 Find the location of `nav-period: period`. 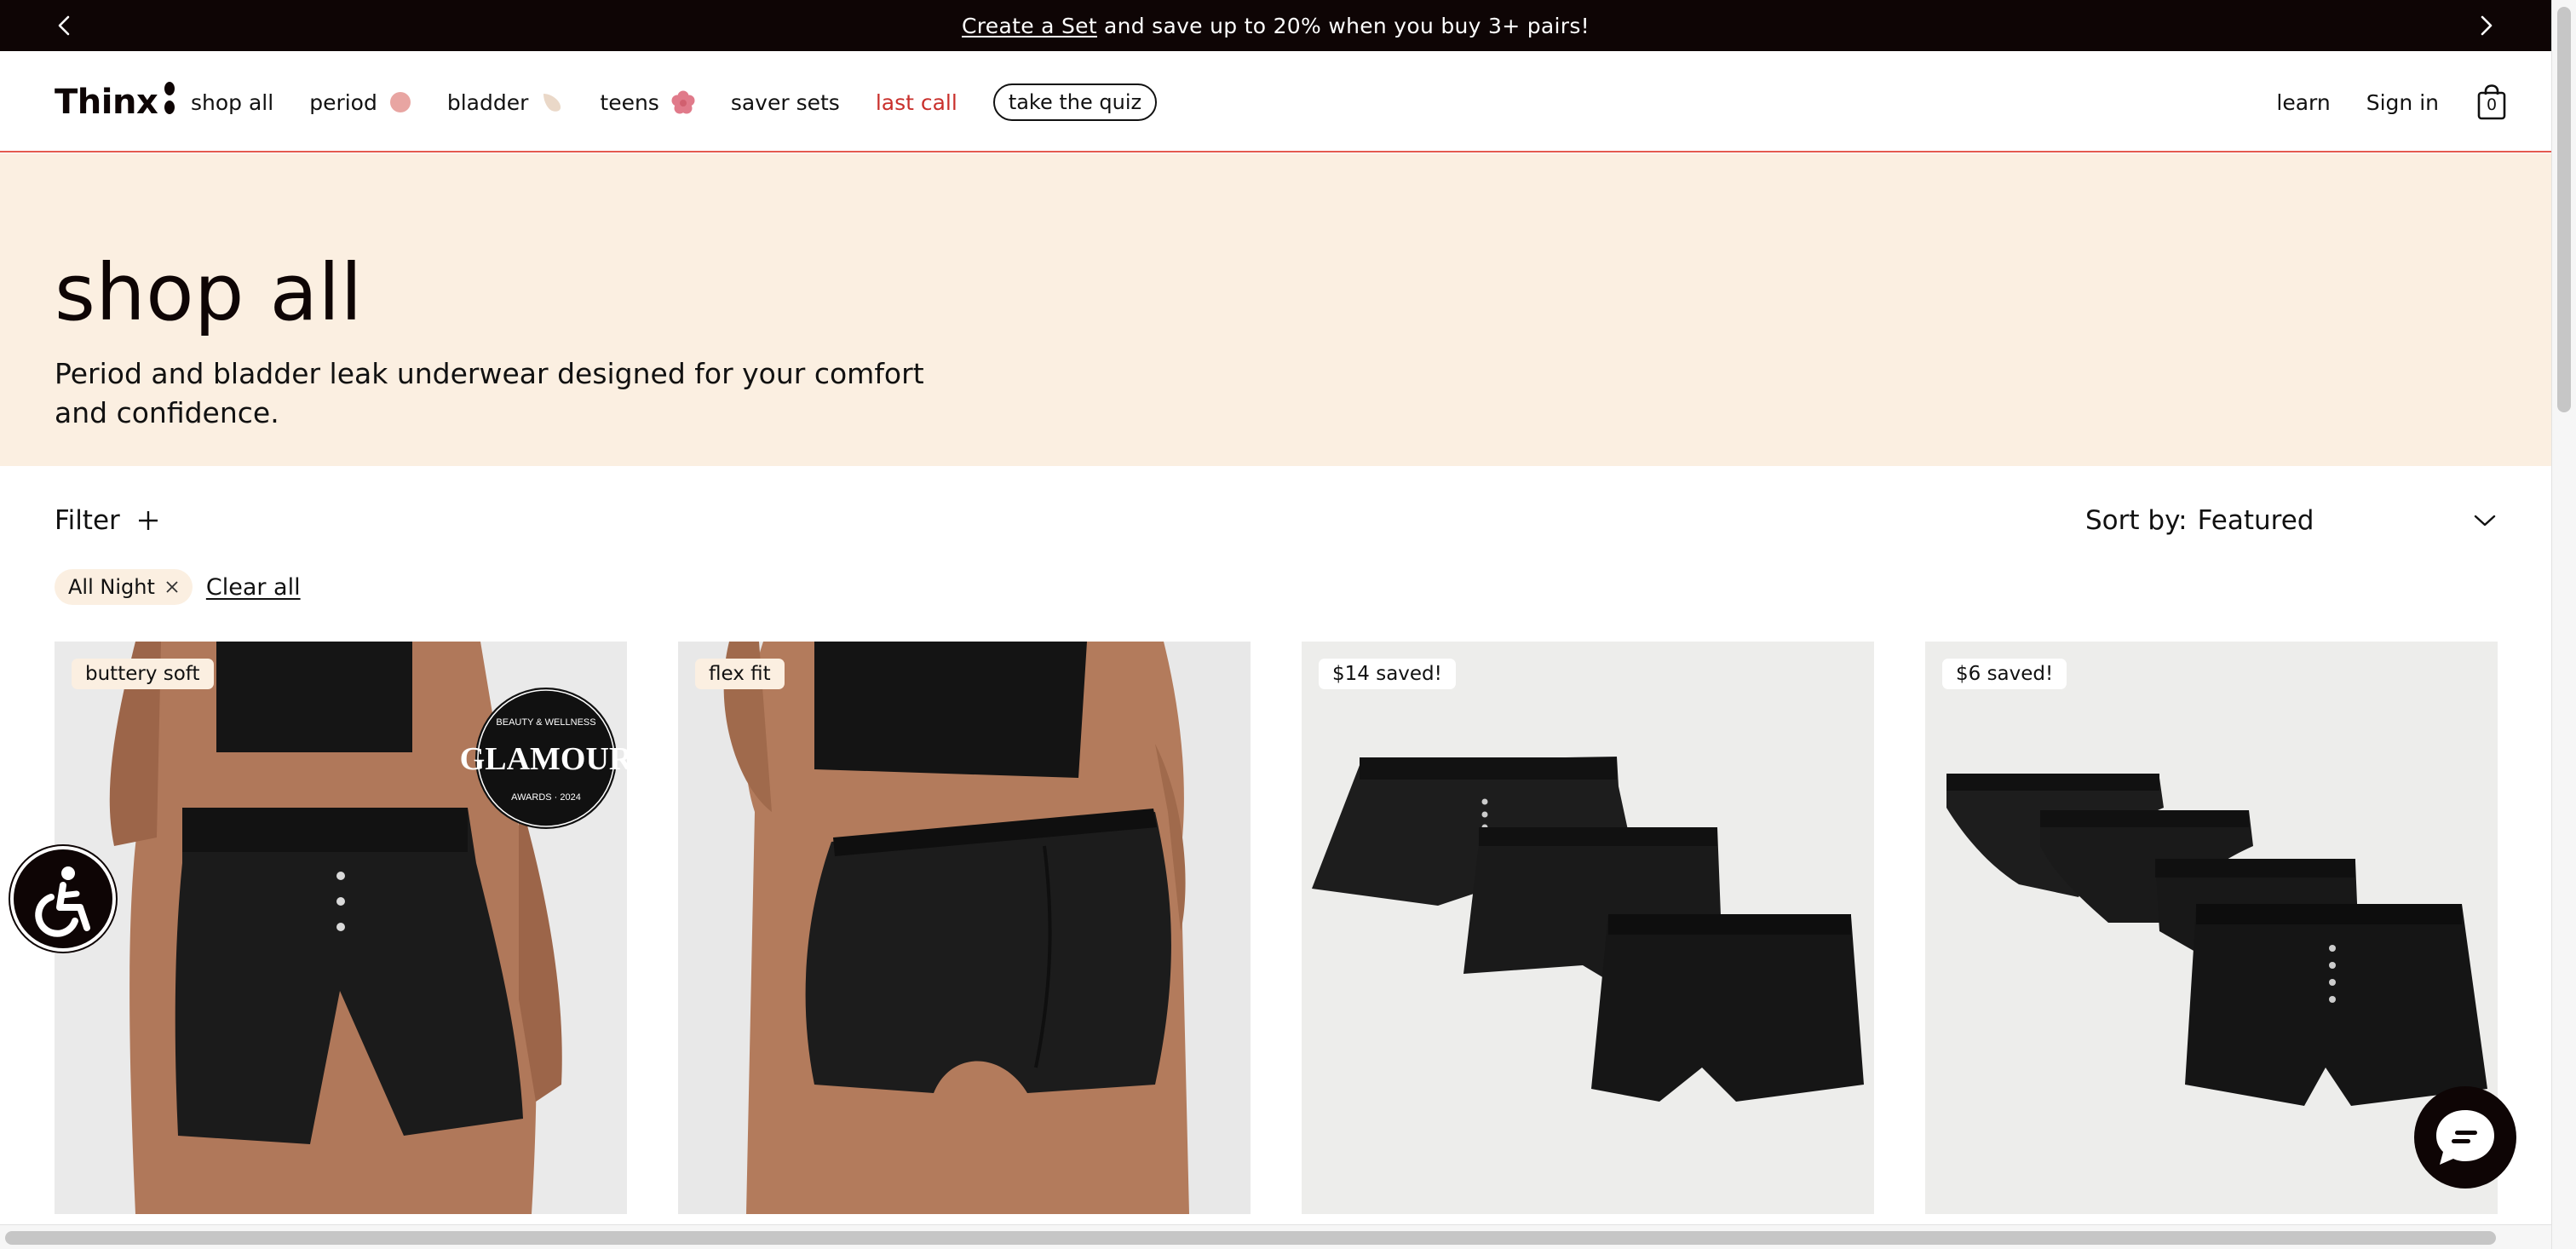

nav-period: period is located at coordinates (360, 102).